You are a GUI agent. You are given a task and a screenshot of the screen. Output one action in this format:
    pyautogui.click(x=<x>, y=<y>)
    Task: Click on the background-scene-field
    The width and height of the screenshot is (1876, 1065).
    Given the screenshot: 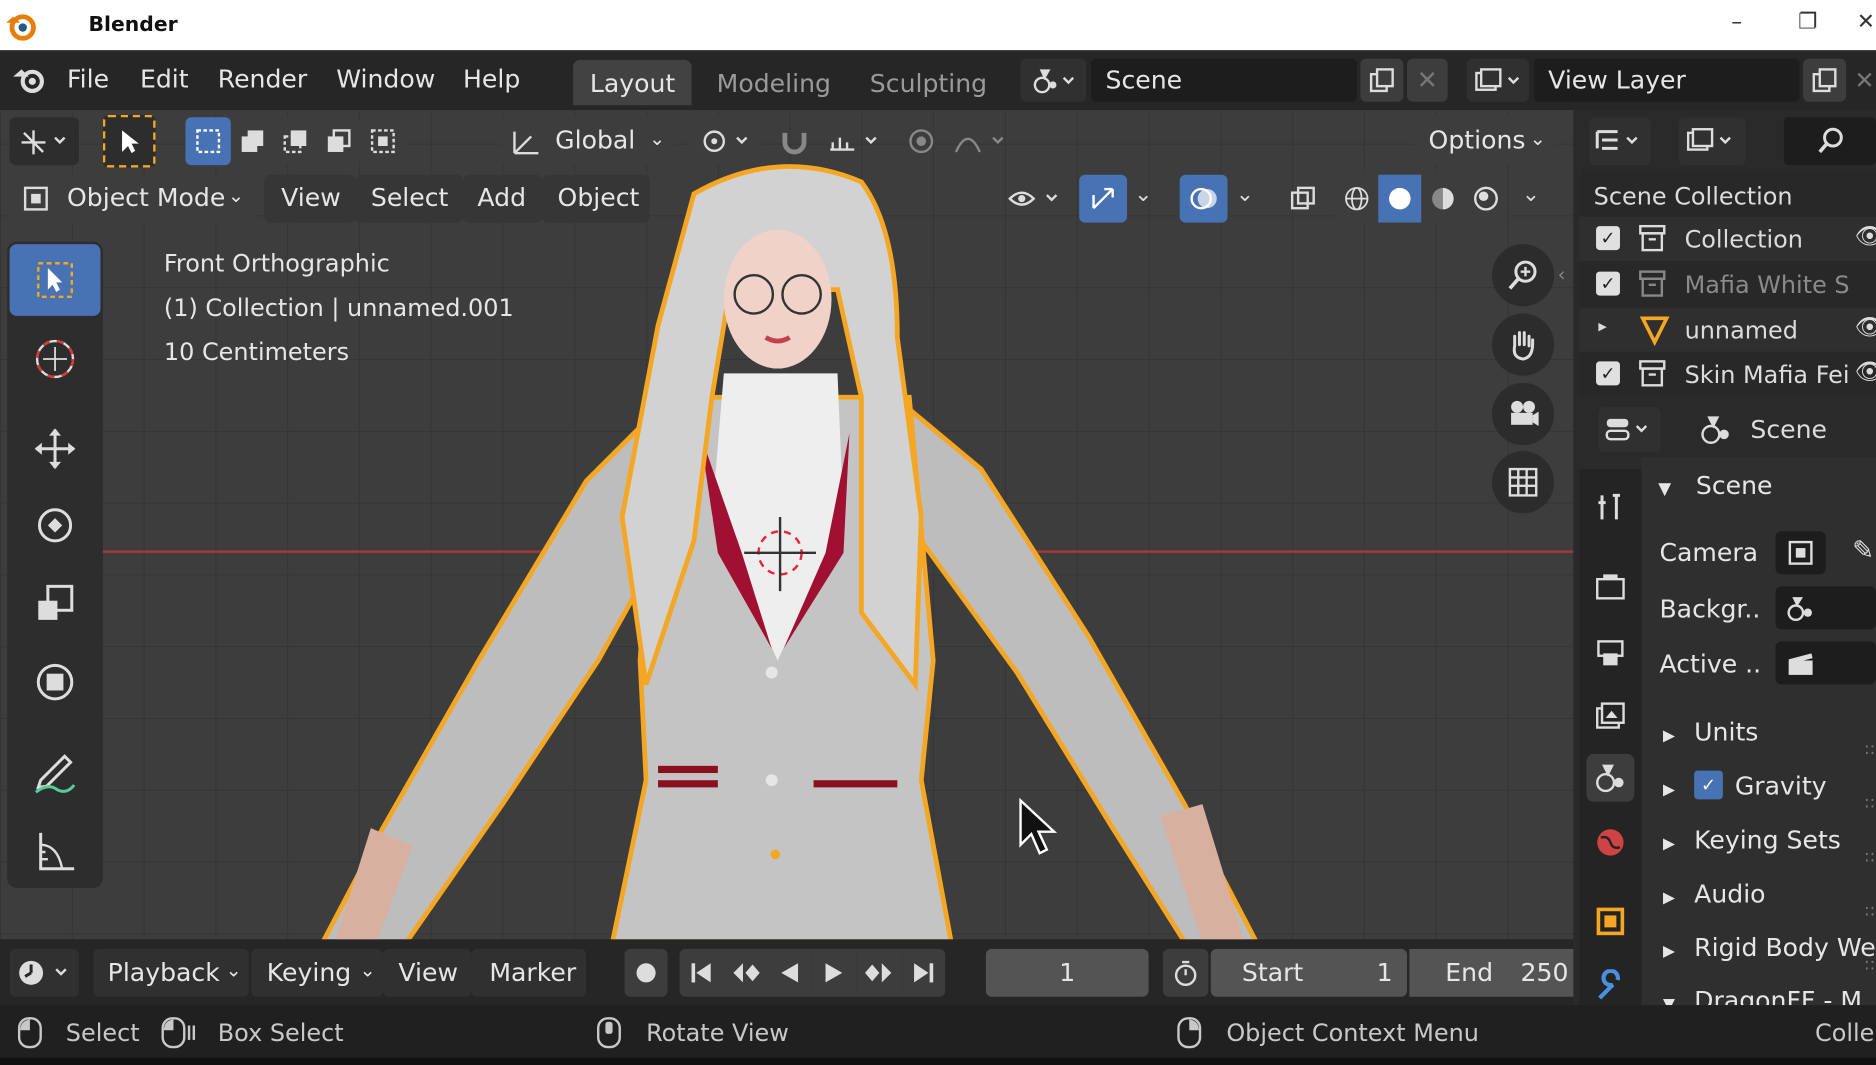 What is the action you would take?
    pyautogui.click(x=1825, y=608)
    